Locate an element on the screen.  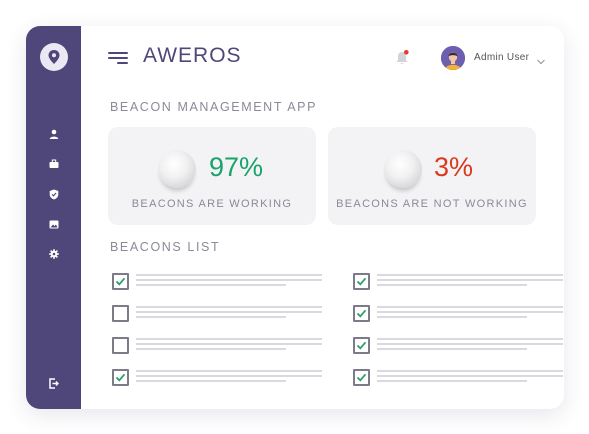
stat-label-not-working: BEACONS ARE NOT WORKING is located at coordinates (432, 204).